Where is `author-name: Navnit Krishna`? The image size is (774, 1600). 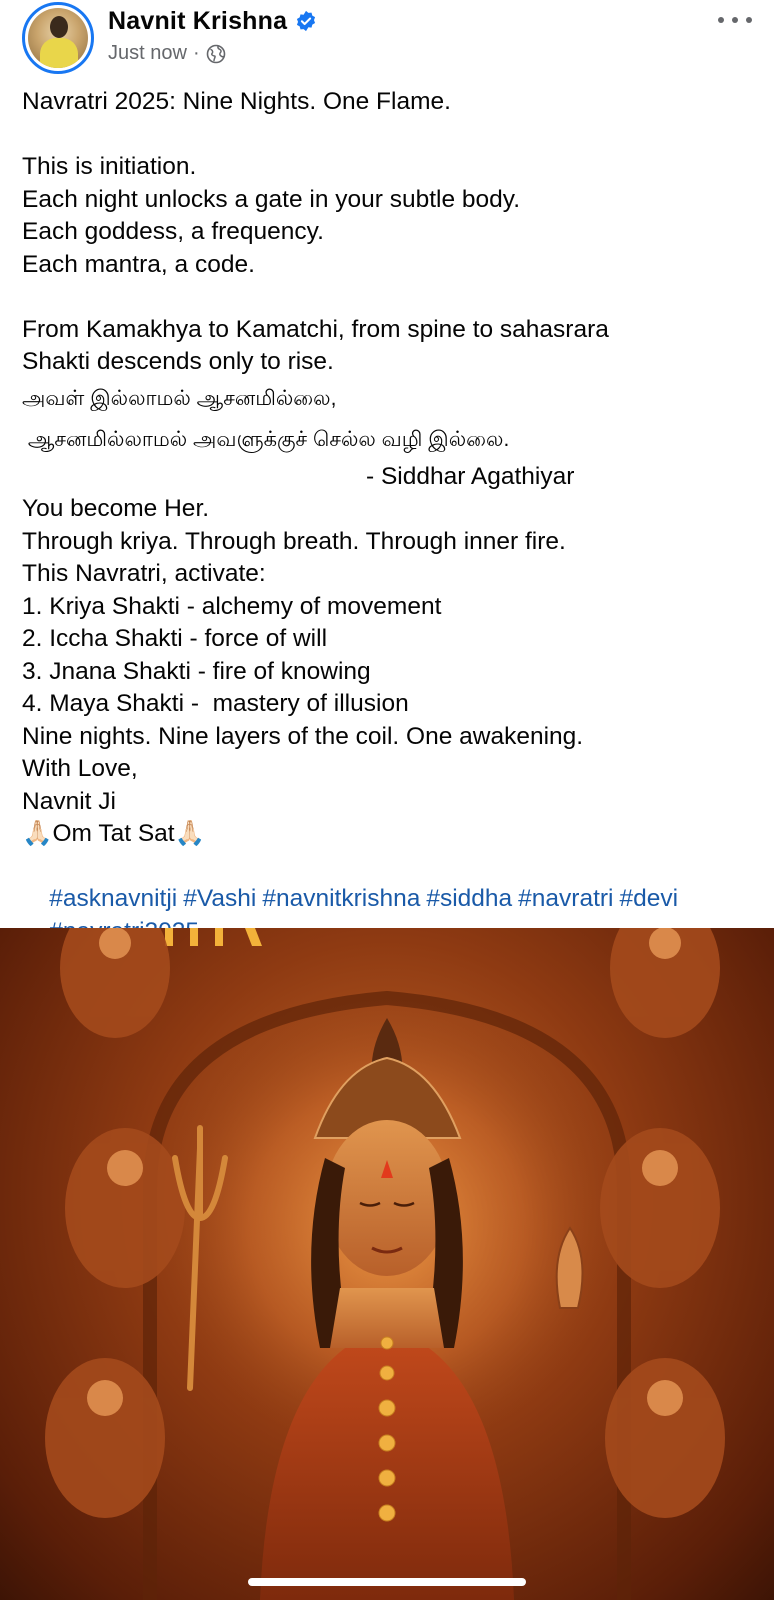
author-name: Navnit Krishna is located at coordinates (197, 21).